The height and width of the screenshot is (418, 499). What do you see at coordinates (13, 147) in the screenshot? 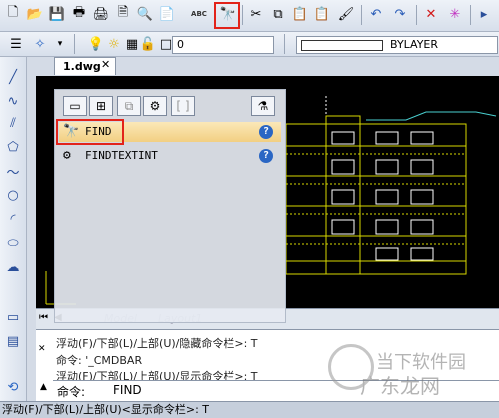
I see `polygon-icon: ⬠` at bounding box center [13, 147].